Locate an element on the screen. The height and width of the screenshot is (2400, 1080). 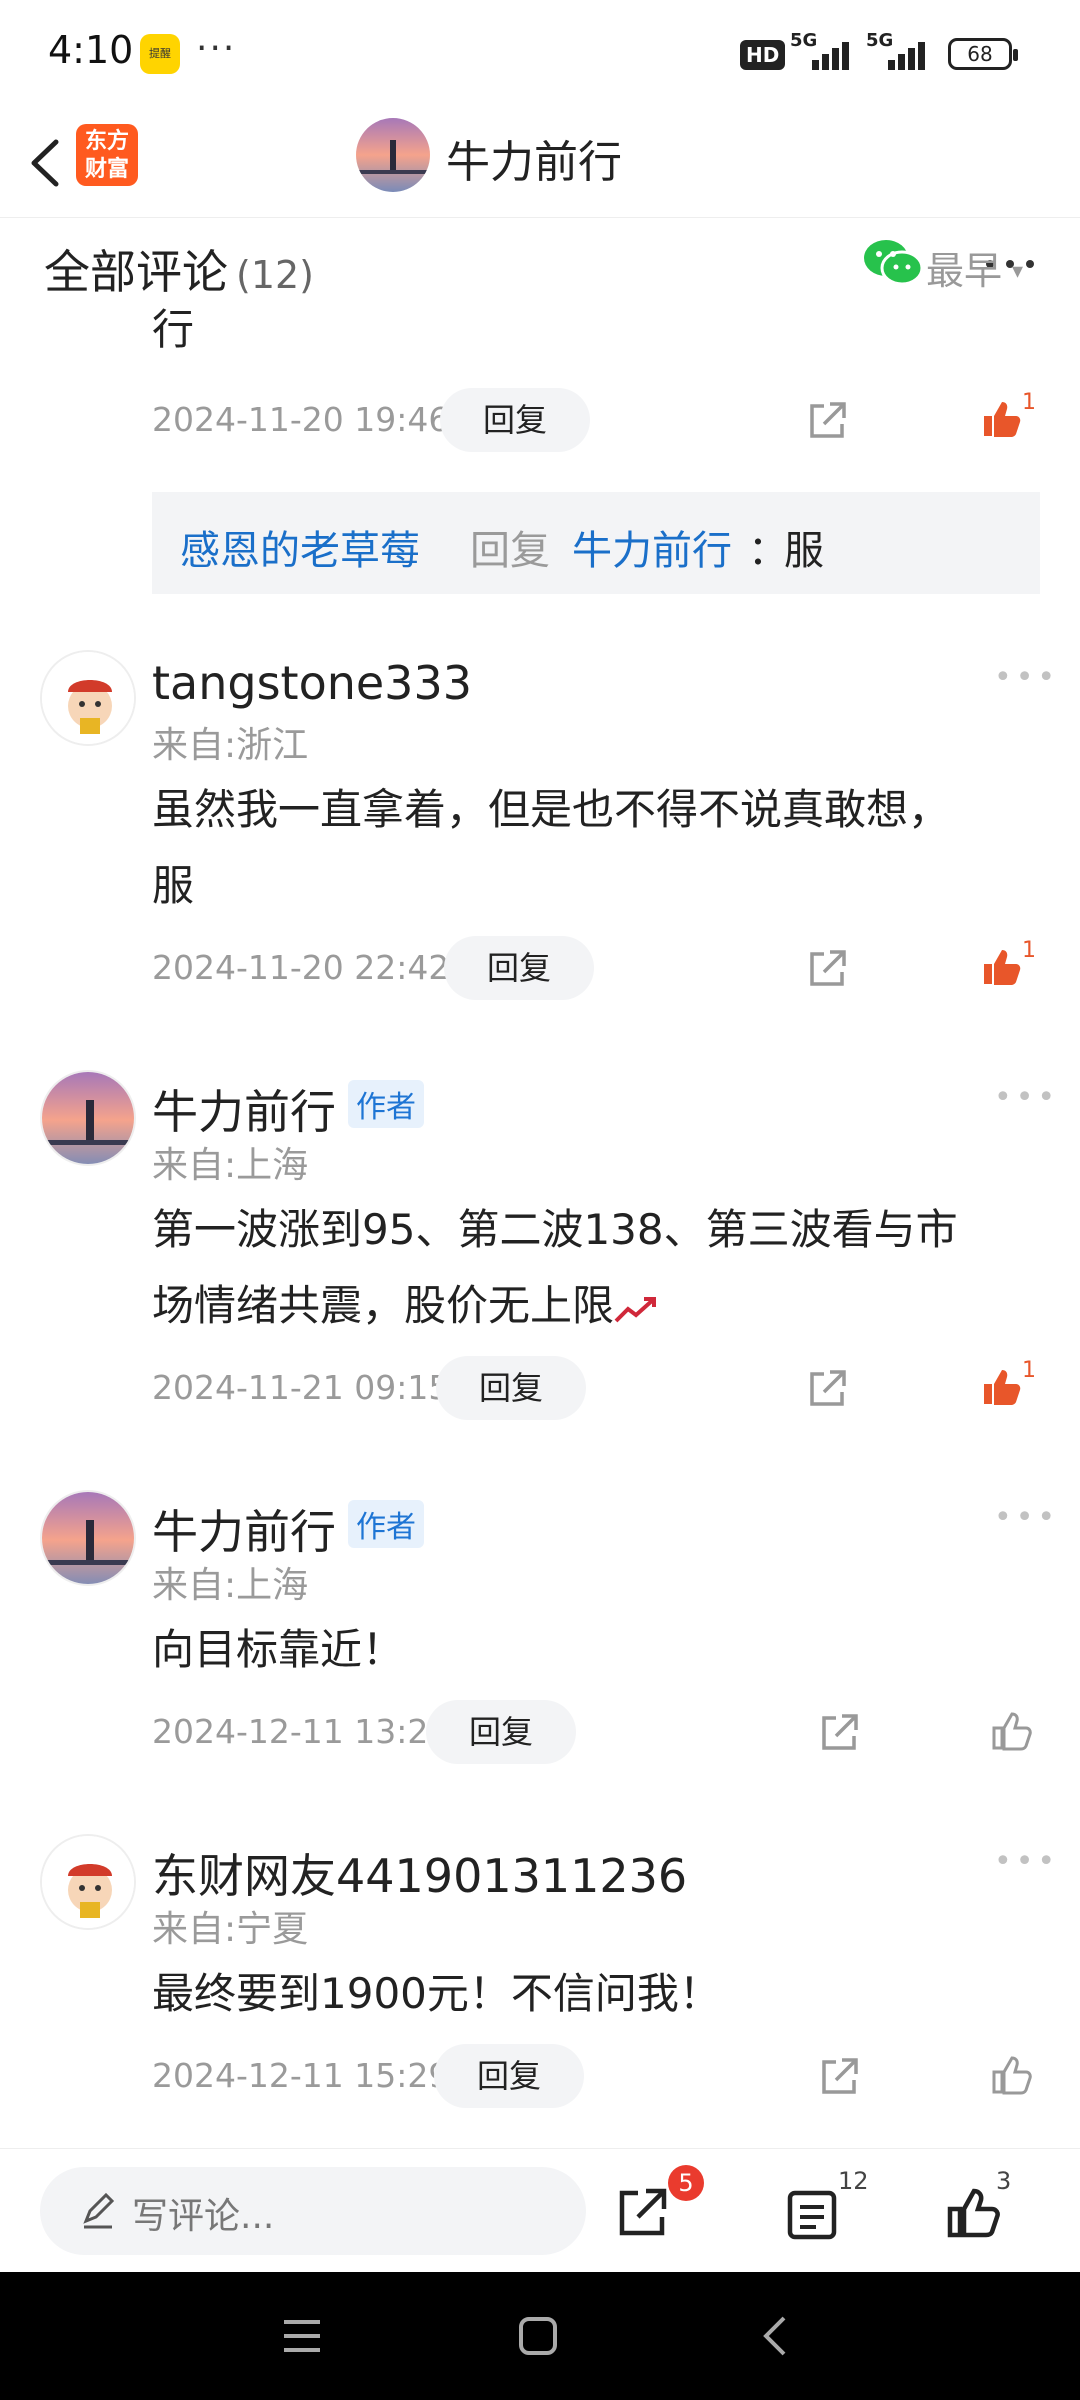
signal-icon-2: 5G is located at coordinates (896, 50).